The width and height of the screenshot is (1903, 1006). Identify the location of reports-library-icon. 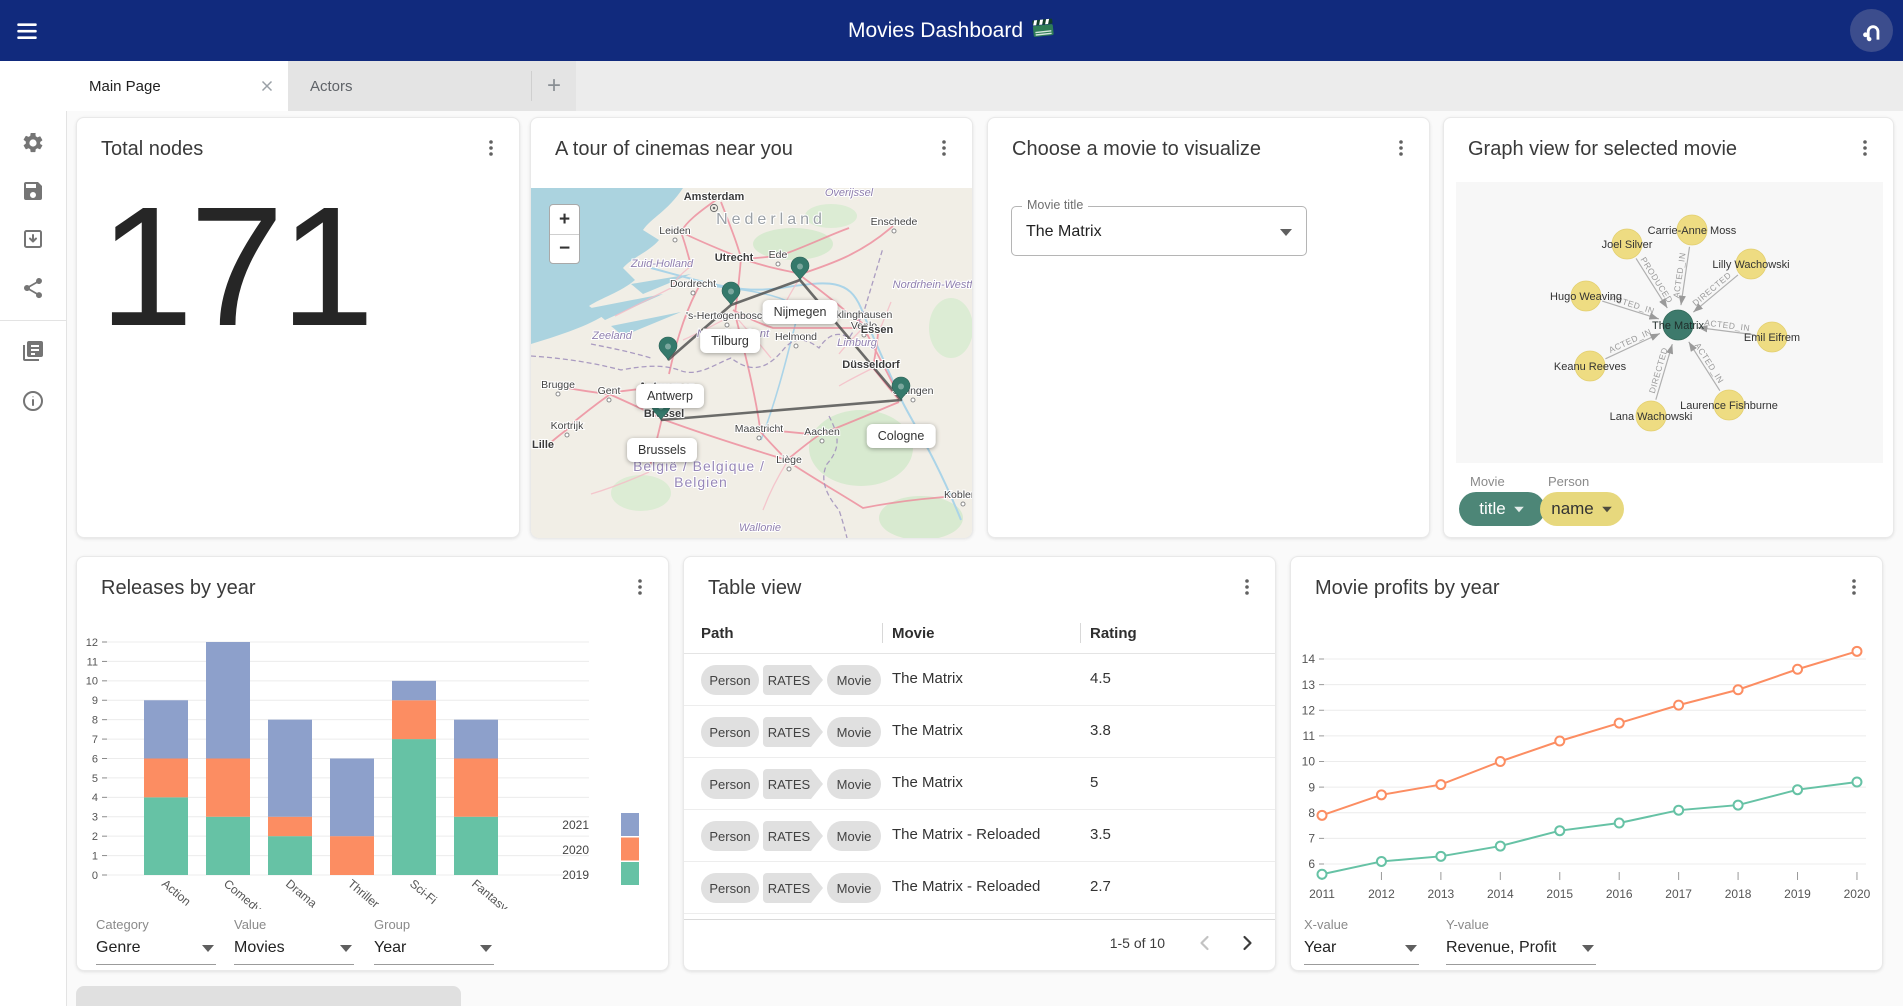
(33, 351).